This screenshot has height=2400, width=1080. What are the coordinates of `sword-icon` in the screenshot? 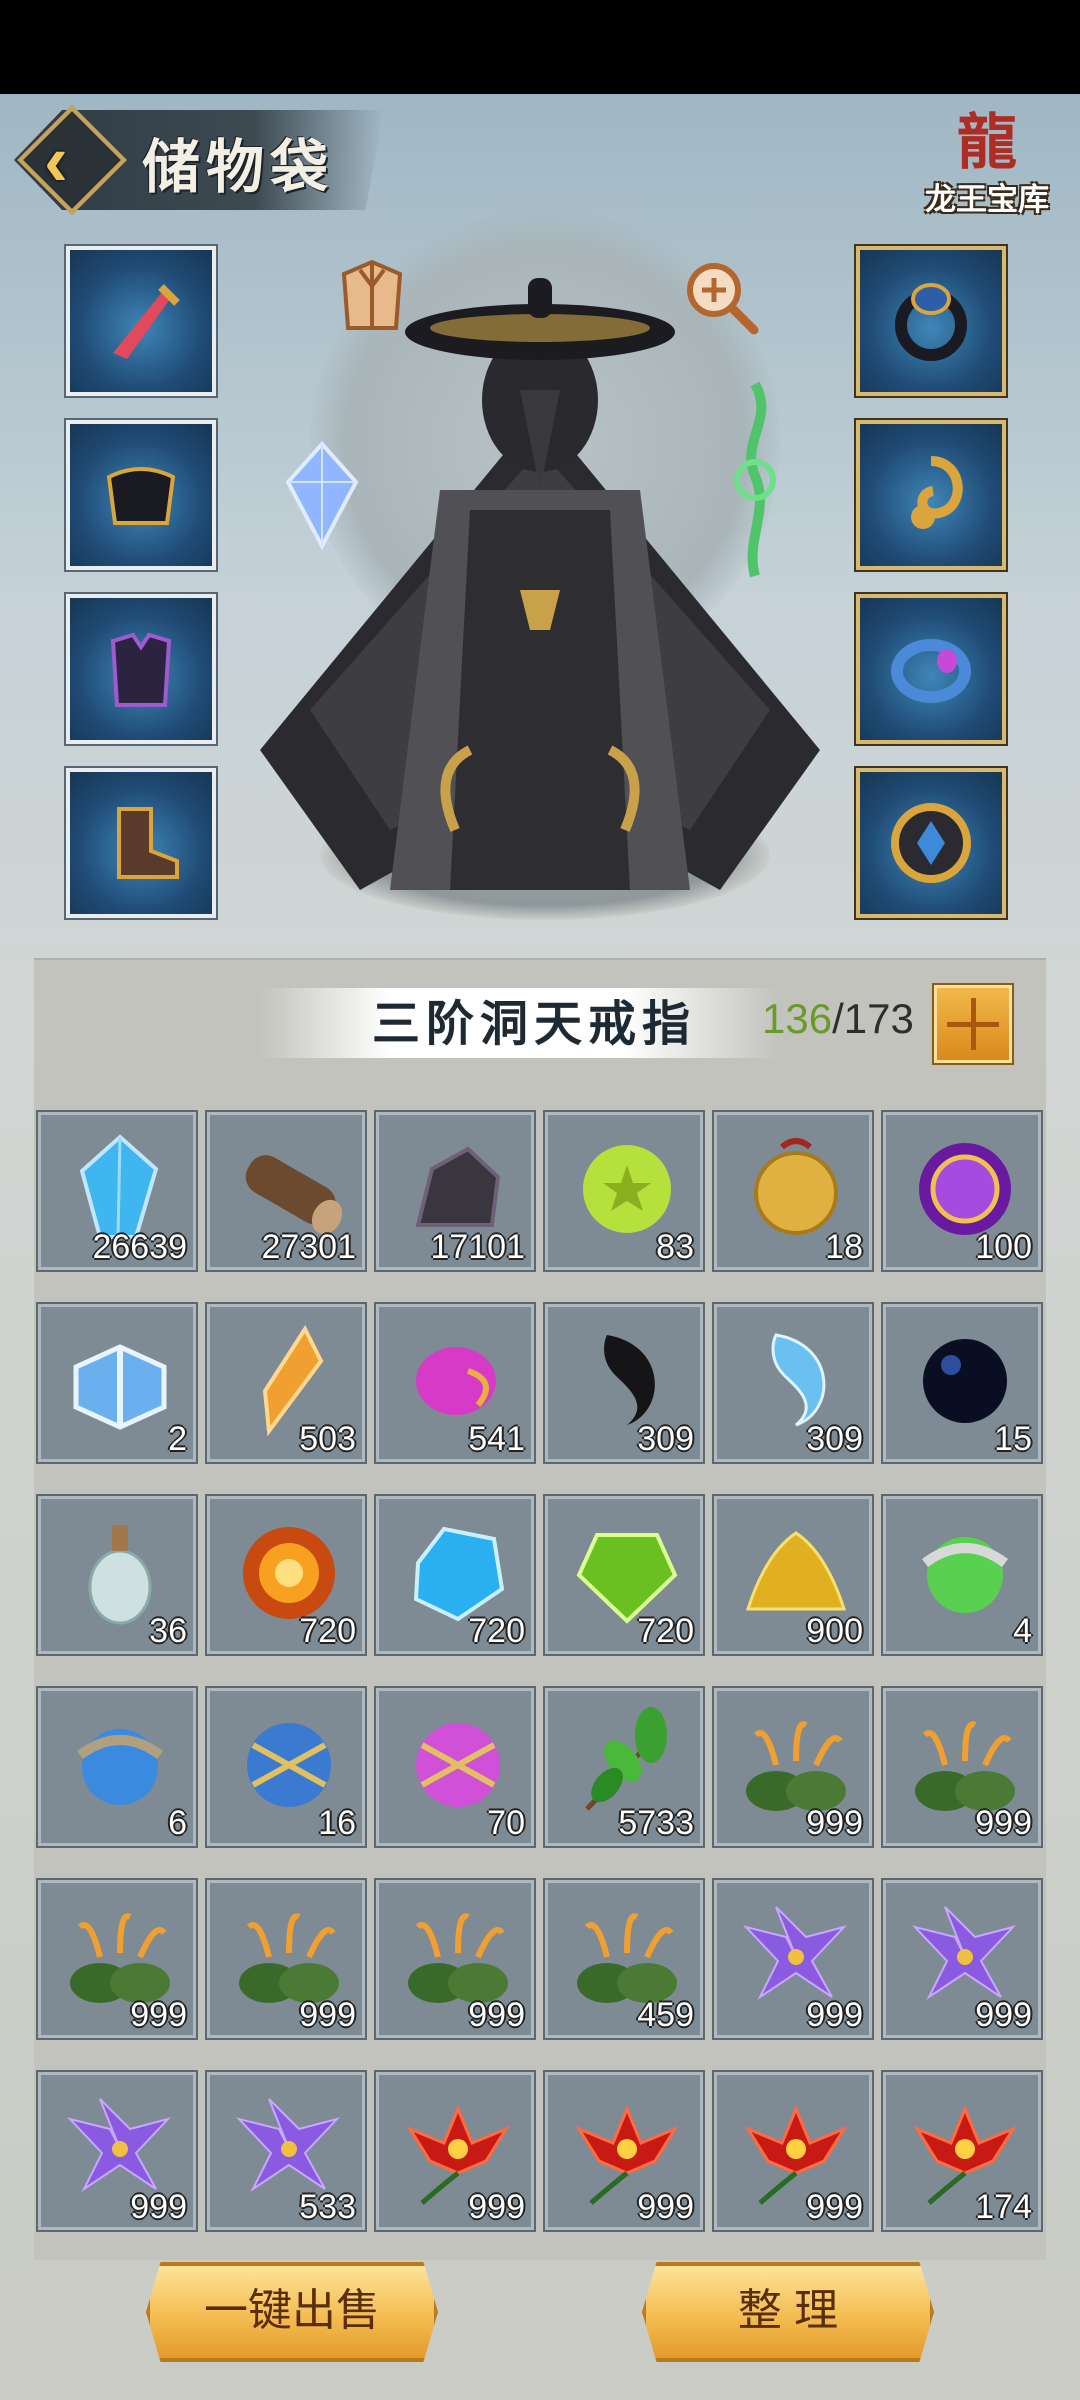 It's located at (146, 321).